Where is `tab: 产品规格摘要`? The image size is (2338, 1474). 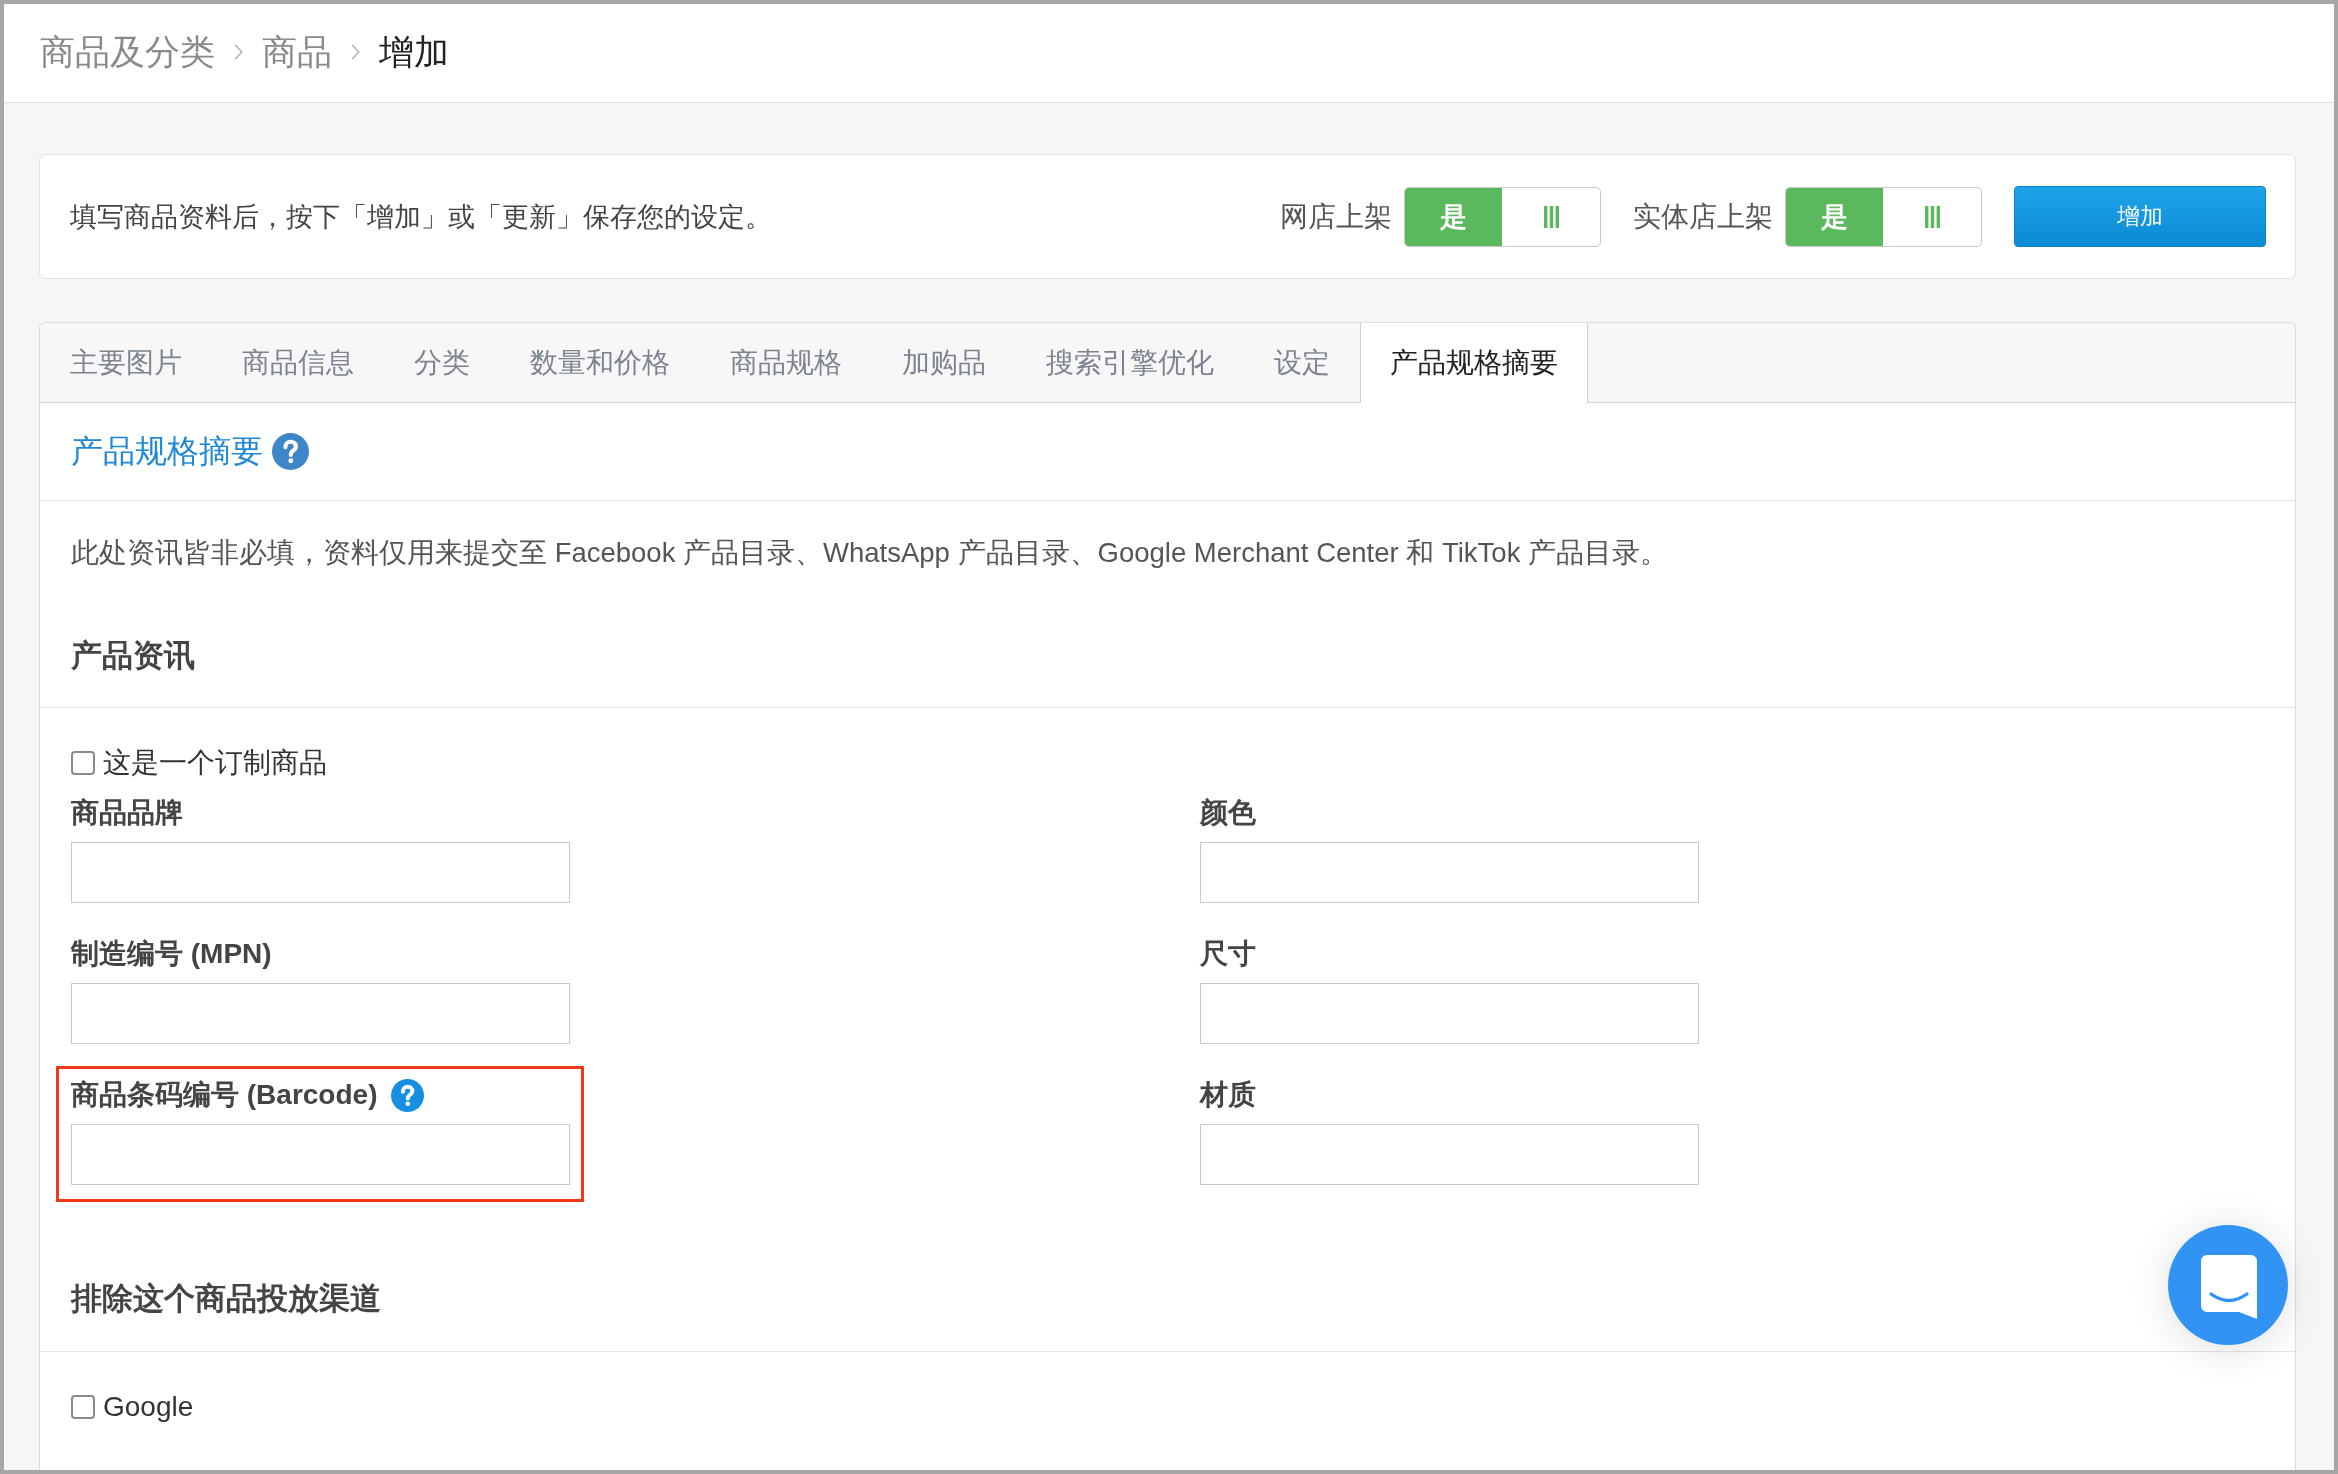 tab: 产品规格摘要 is located at coordinates (1474, 363).